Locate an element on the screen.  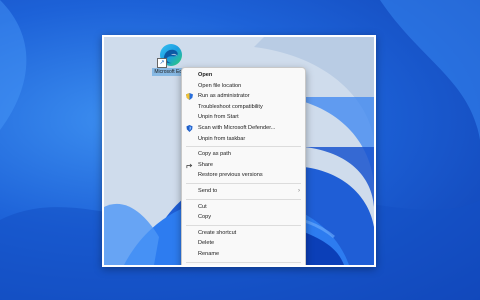
share-icon is located at coordinates (189, 165).